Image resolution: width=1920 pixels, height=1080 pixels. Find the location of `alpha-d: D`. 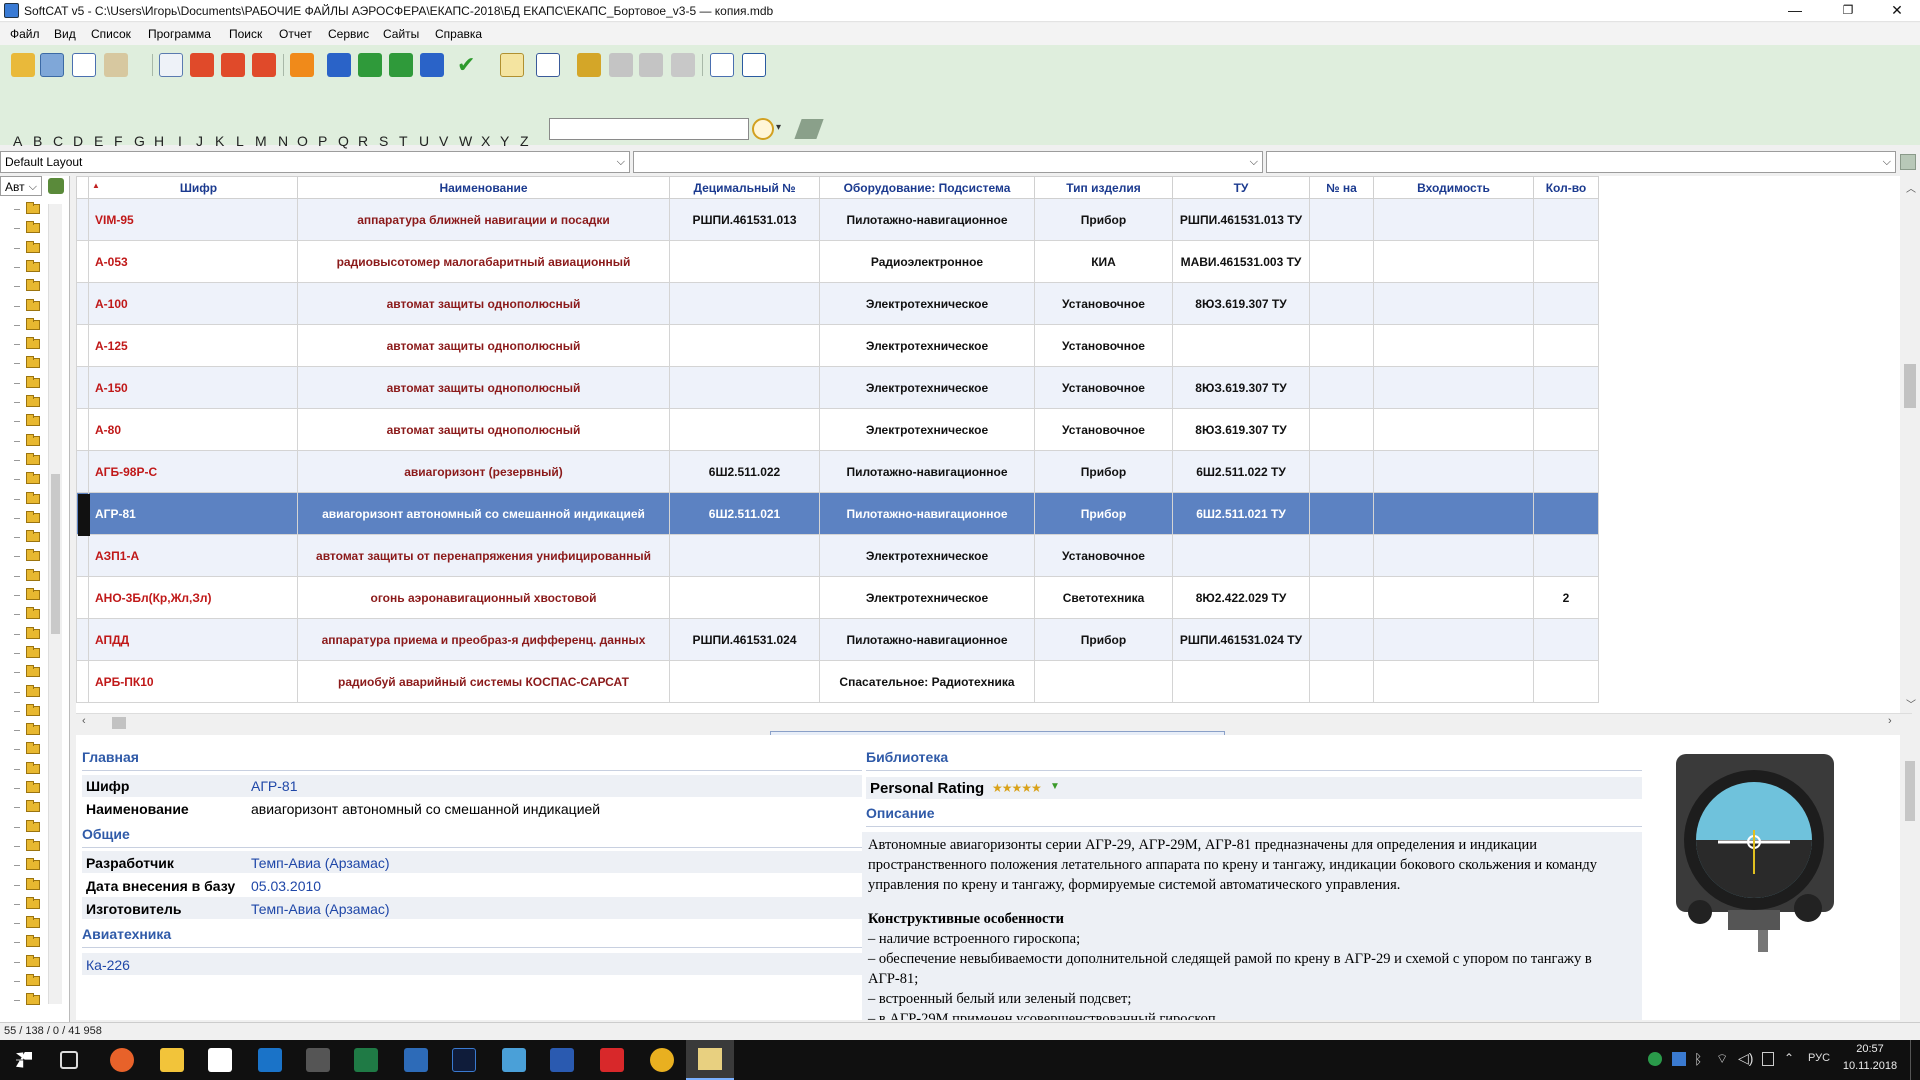

alpha-d: D is located at coordinates (78, 141).